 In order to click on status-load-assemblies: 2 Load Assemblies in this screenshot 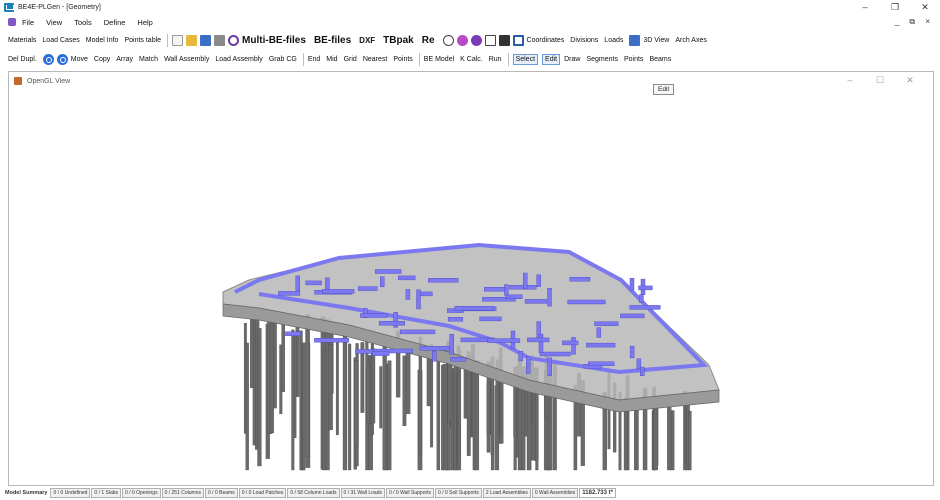, I will do `click(506, 493)`.